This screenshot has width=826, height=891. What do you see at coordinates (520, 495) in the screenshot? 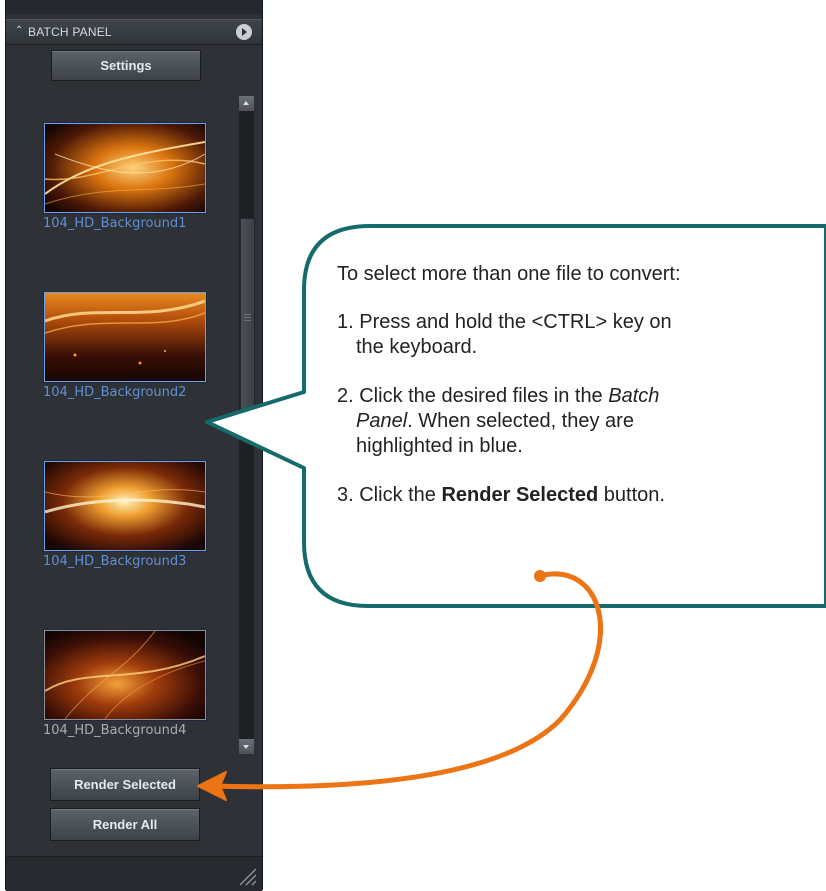
I see `step3-bold: Render Selected` at bounding box center [520, 495].